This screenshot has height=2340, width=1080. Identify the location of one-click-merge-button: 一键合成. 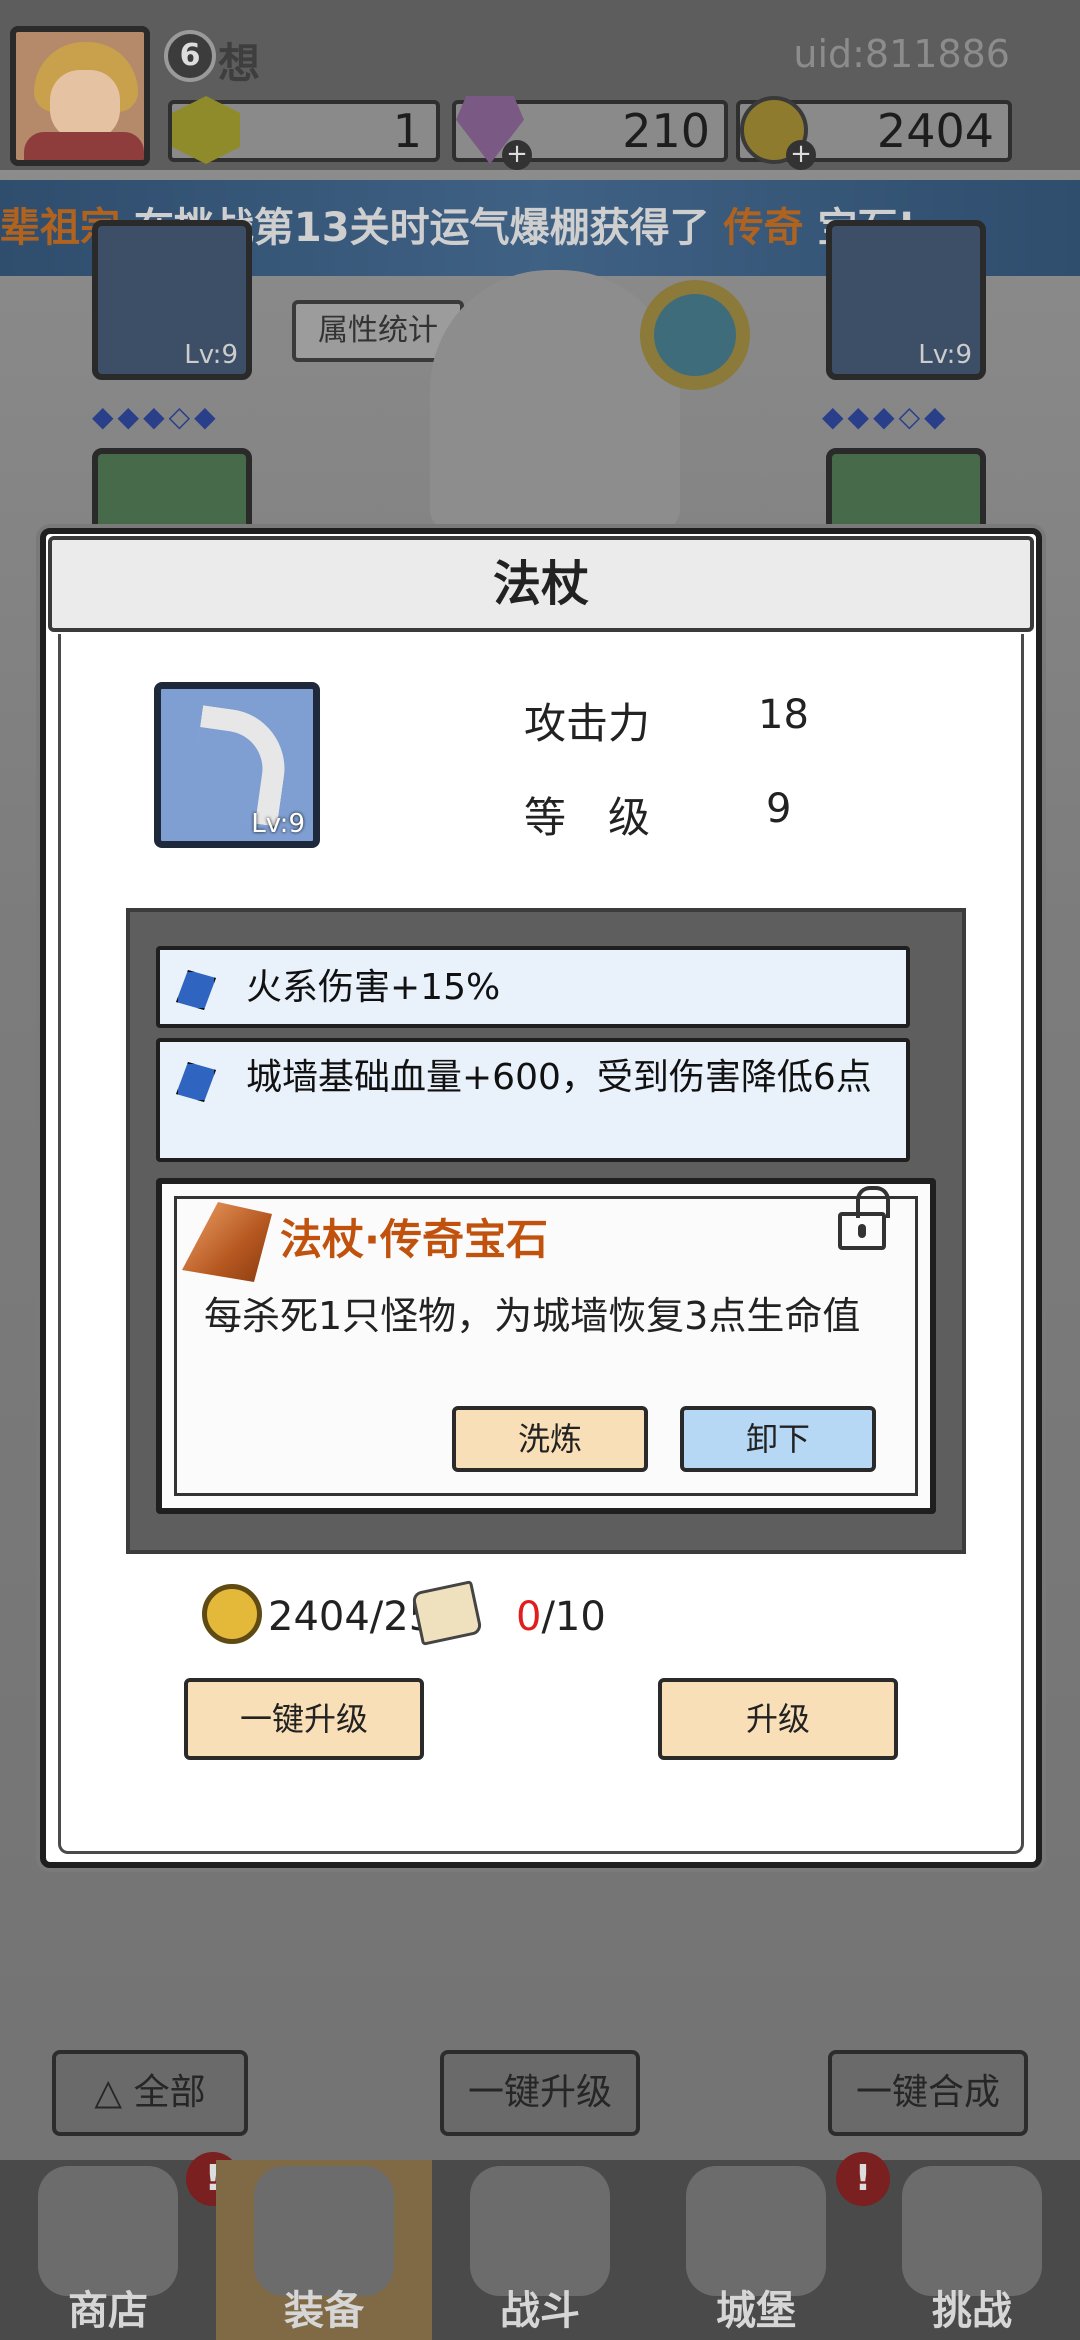
(928, 2093).